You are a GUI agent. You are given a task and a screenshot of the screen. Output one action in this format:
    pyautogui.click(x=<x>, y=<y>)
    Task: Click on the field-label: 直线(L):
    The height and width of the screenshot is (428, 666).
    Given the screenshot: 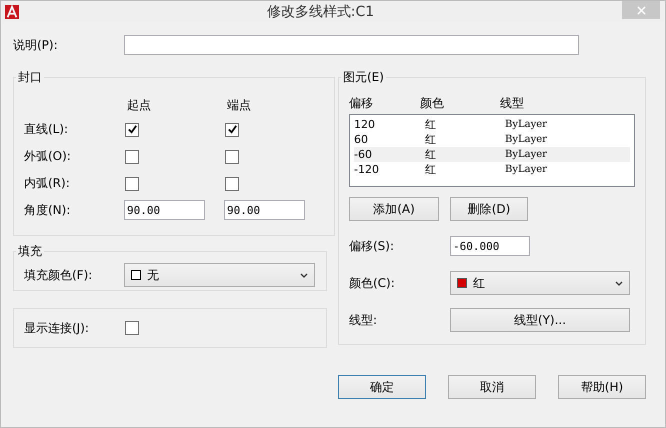 What is the action you would take?
    pyautogui.click(x=47, y=129)
    